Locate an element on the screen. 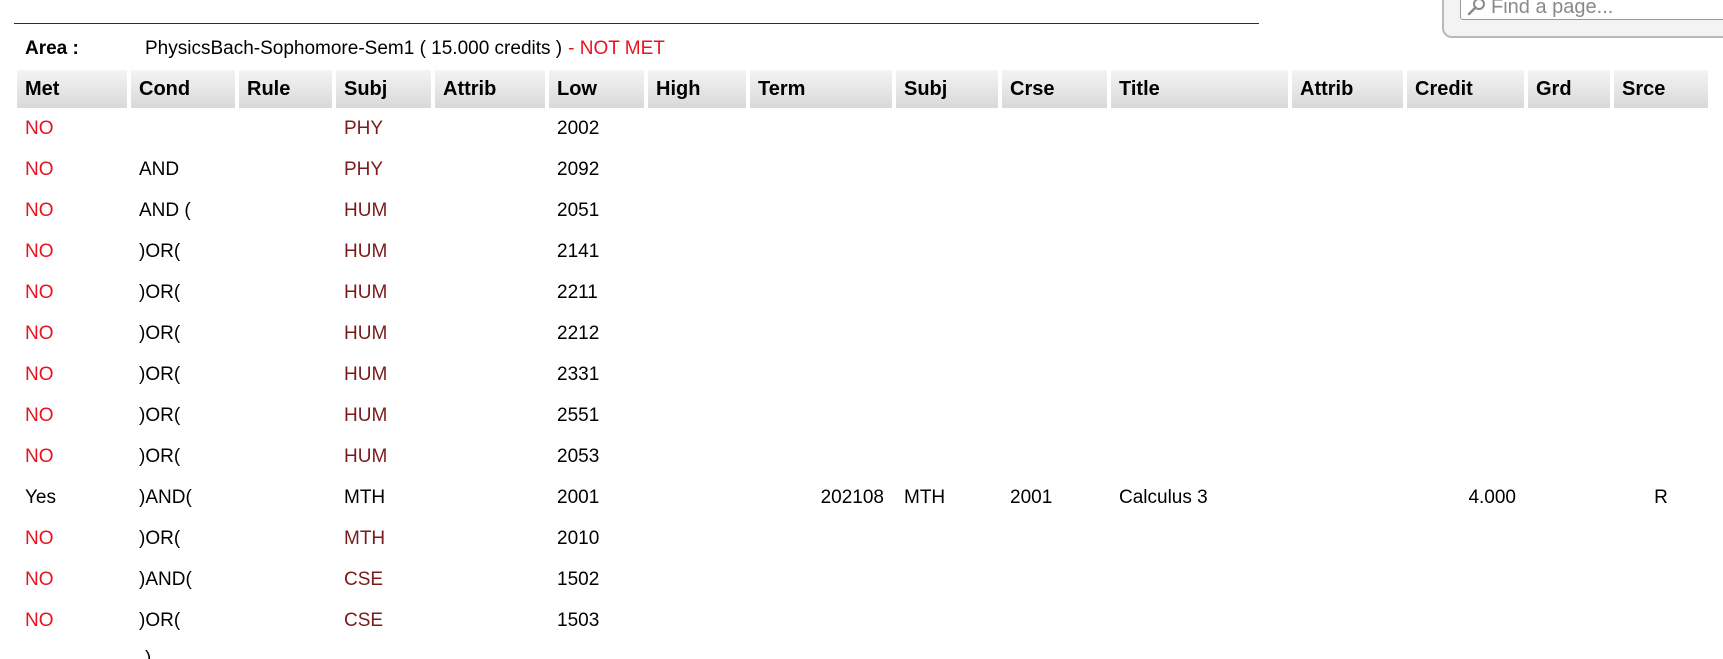  table-row: NO PHY 2002 is located at coordinates (862, 128).